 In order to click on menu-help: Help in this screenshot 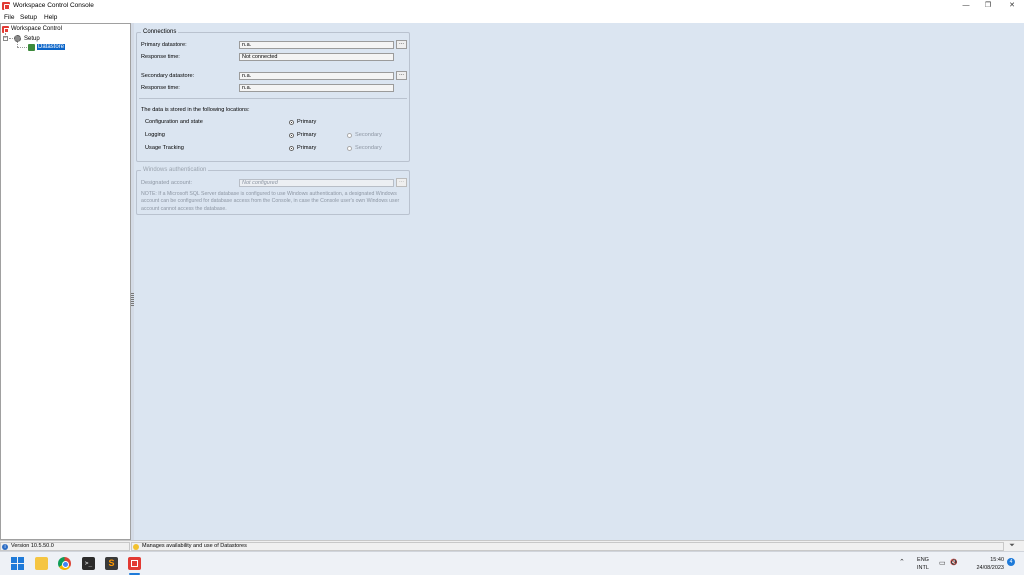, I will do `click(50, 17)`.